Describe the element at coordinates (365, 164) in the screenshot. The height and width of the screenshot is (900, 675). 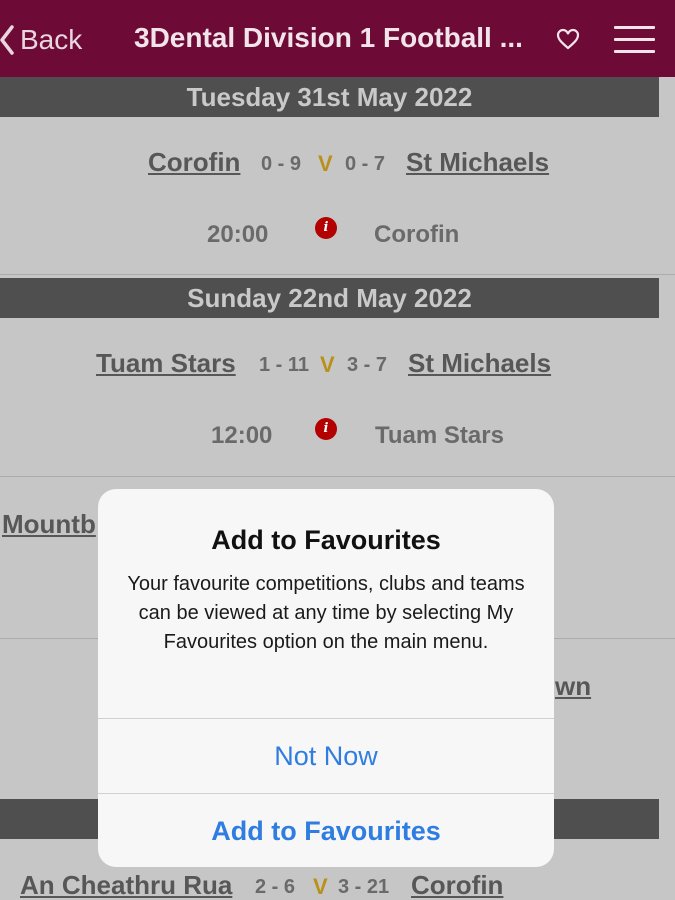
I see `away-score: 0 - 7` at that location.